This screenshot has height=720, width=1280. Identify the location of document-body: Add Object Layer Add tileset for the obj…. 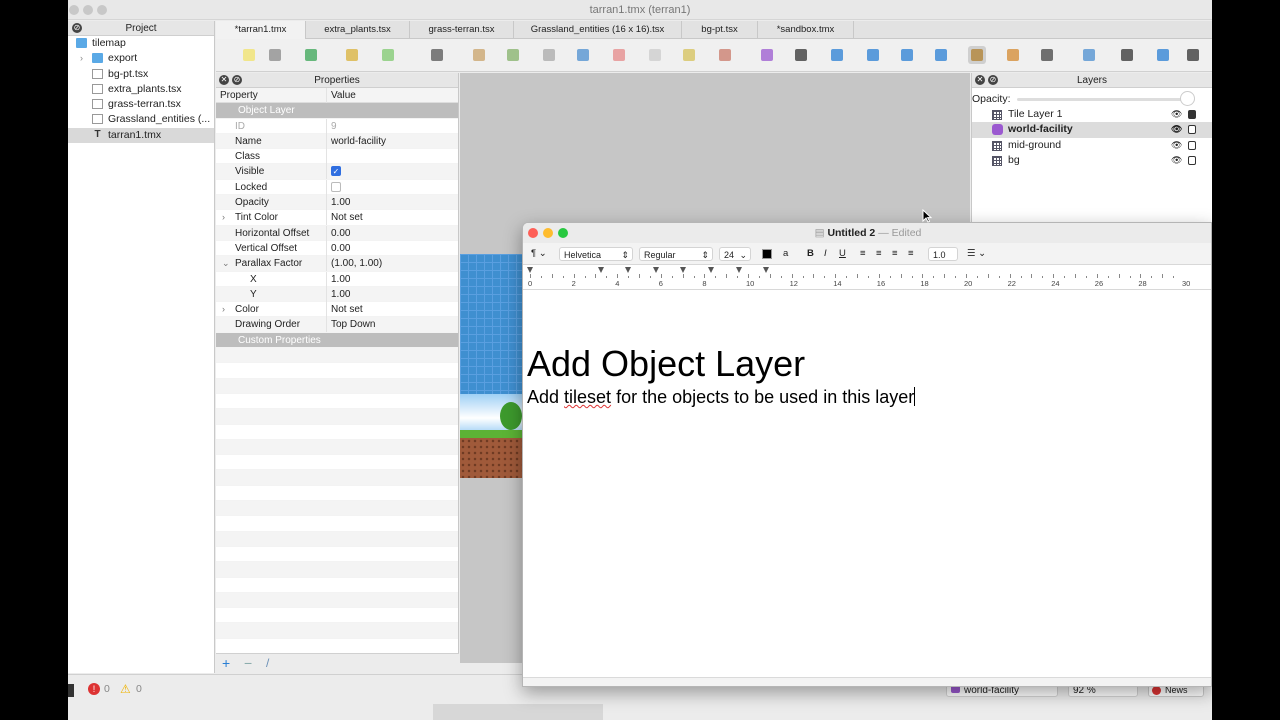
(721, 376).